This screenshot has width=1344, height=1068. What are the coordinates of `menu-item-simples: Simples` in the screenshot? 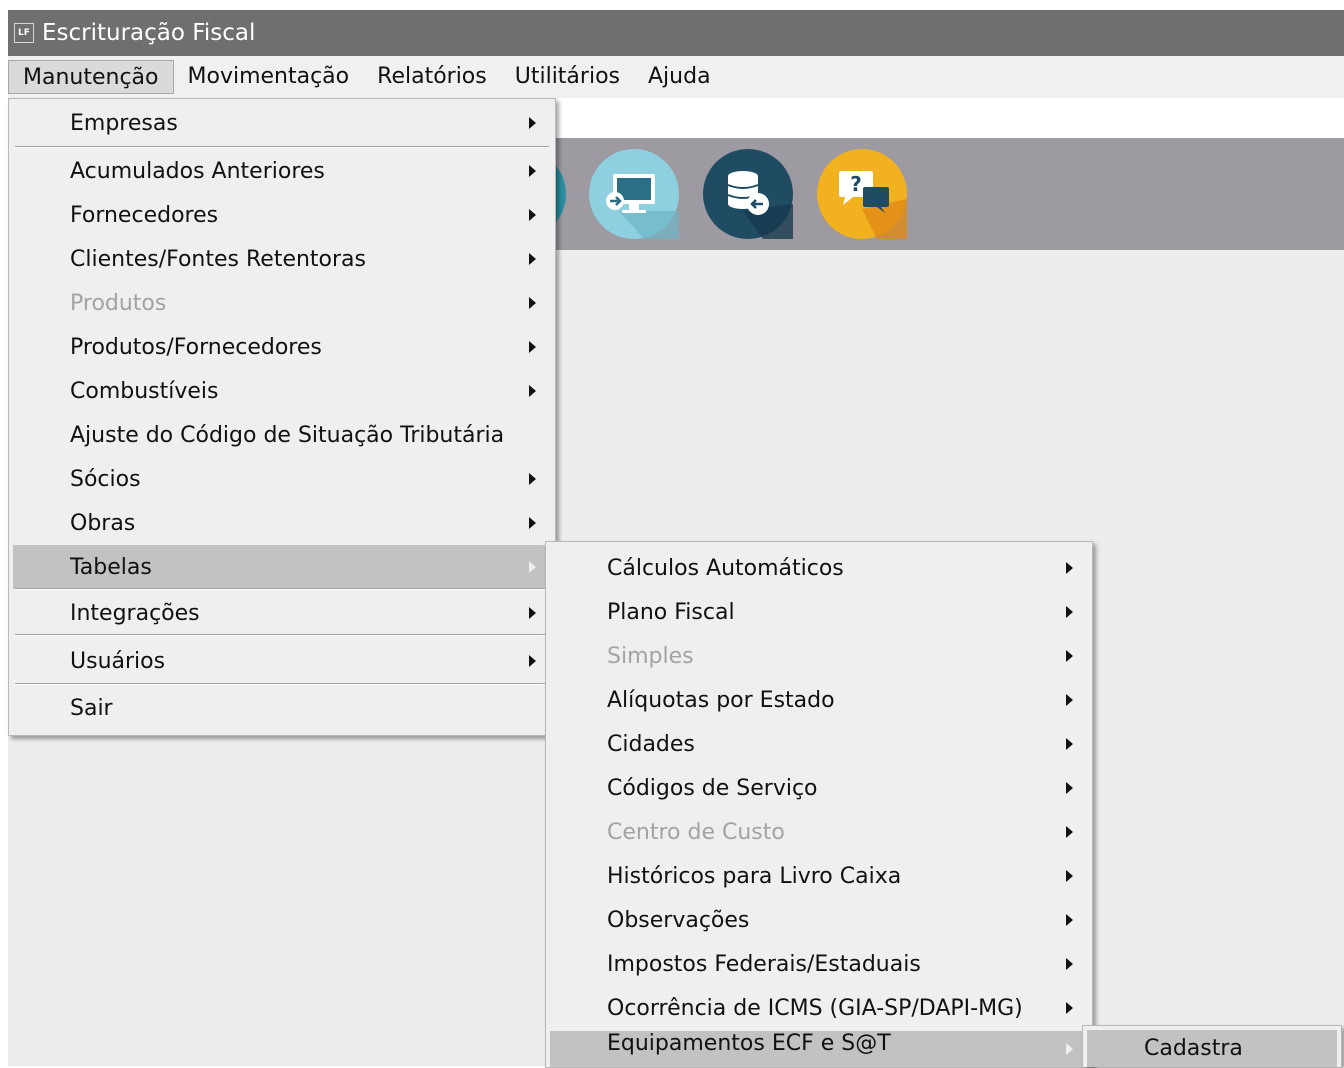 It's located at (819, 656).